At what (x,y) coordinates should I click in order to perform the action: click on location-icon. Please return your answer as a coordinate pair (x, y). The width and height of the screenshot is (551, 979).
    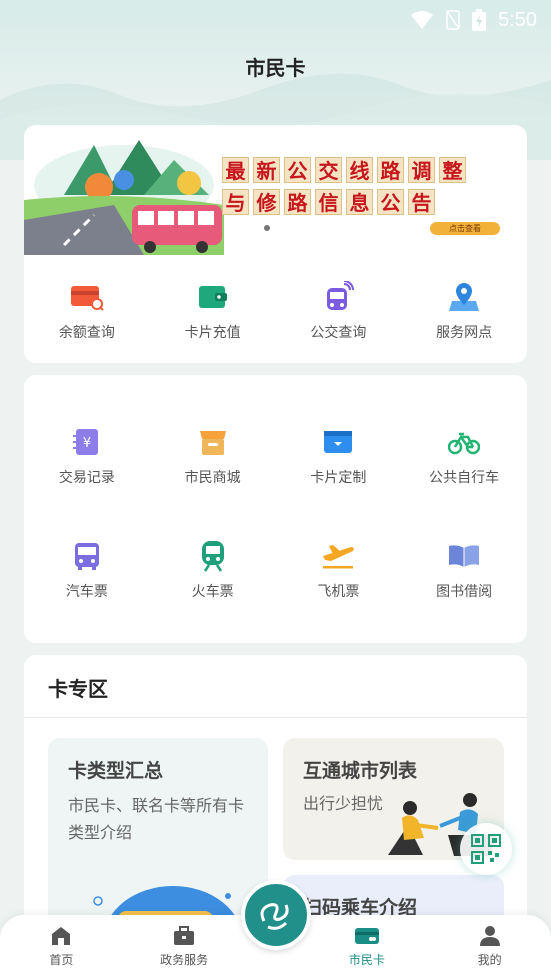
    Looking at the image, I should click on (464, 297).